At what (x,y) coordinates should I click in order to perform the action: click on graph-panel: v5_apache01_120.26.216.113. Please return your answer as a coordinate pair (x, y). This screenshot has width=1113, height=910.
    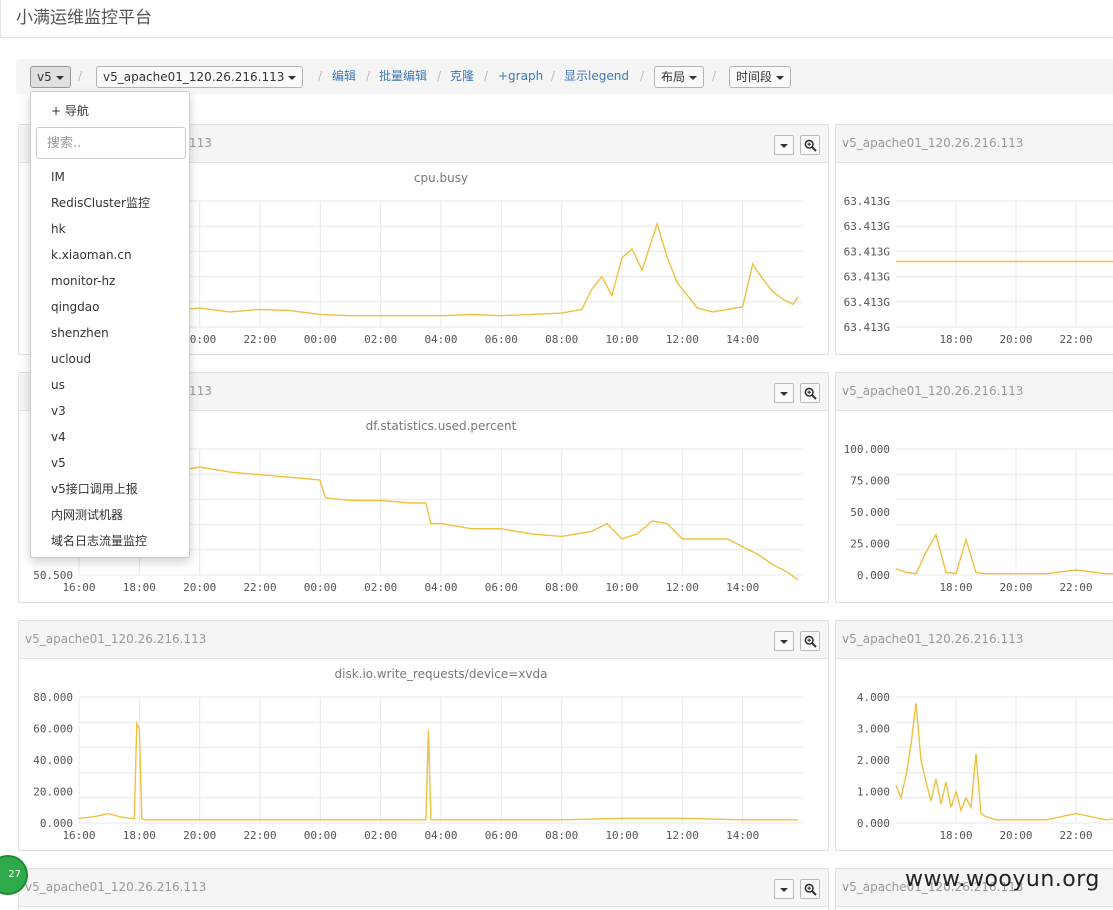
    Looking at the image, I should click on (423, 889).